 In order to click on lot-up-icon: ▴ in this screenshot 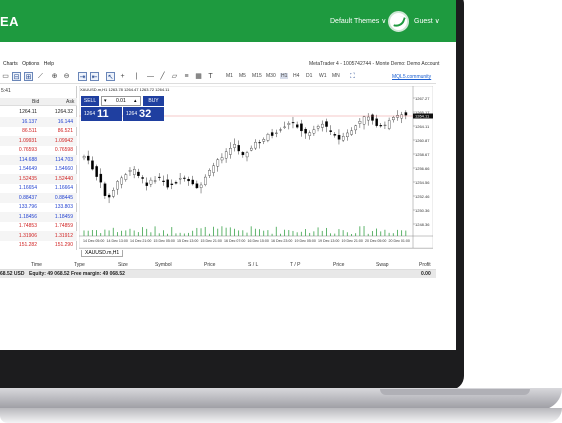, I will do `click(135, 101)`.